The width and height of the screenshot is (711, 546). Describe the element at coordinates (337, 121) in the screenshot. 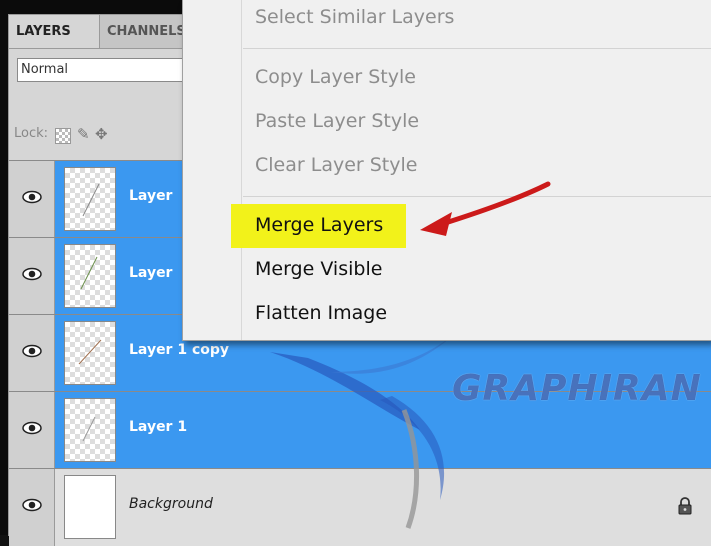

I see `menu-item-paste-layer-style: Paste Layer Style` at that location.